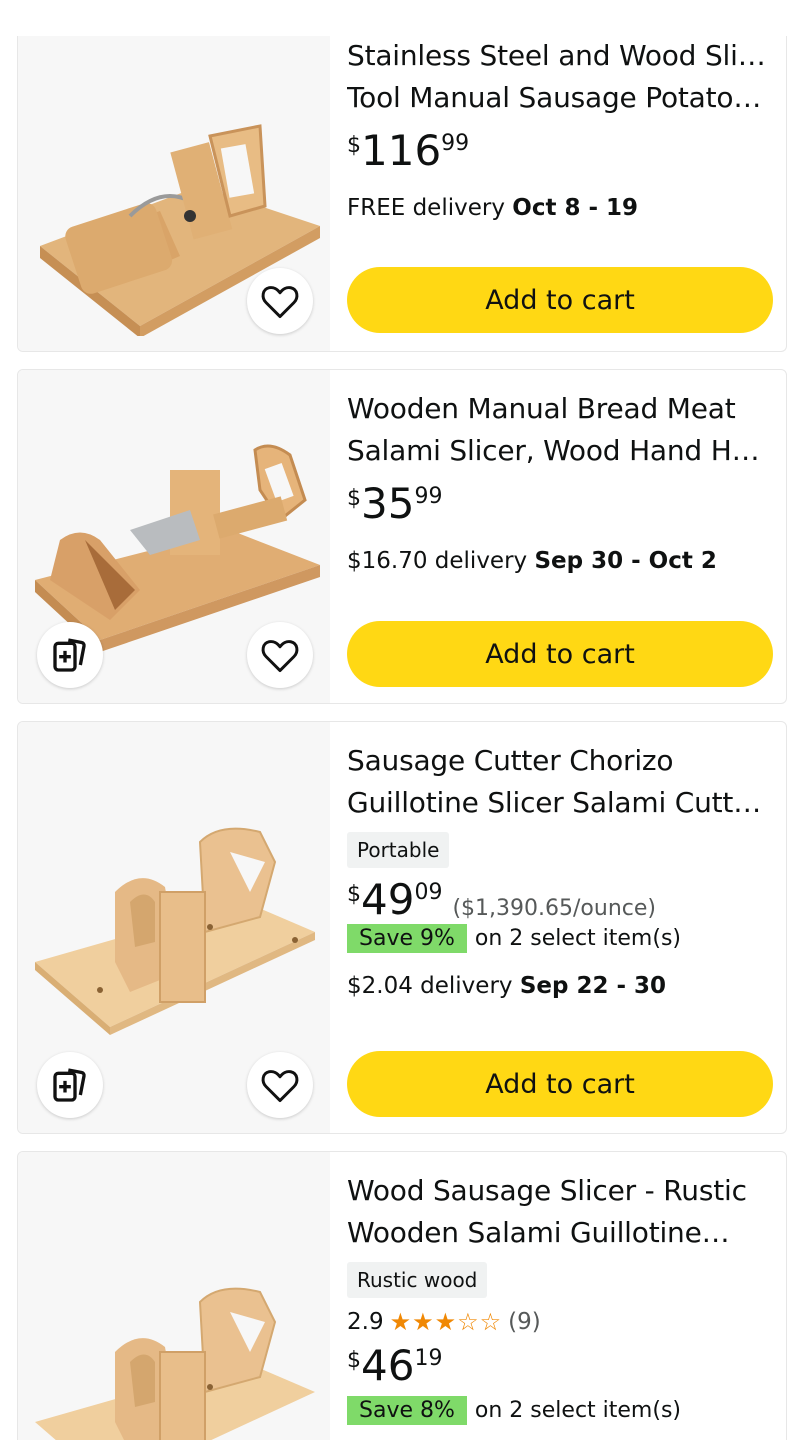 This screenshot has height=1440, width=804. I want to click on delivery-prefix: $16.70 delivery, so click(441, 561).